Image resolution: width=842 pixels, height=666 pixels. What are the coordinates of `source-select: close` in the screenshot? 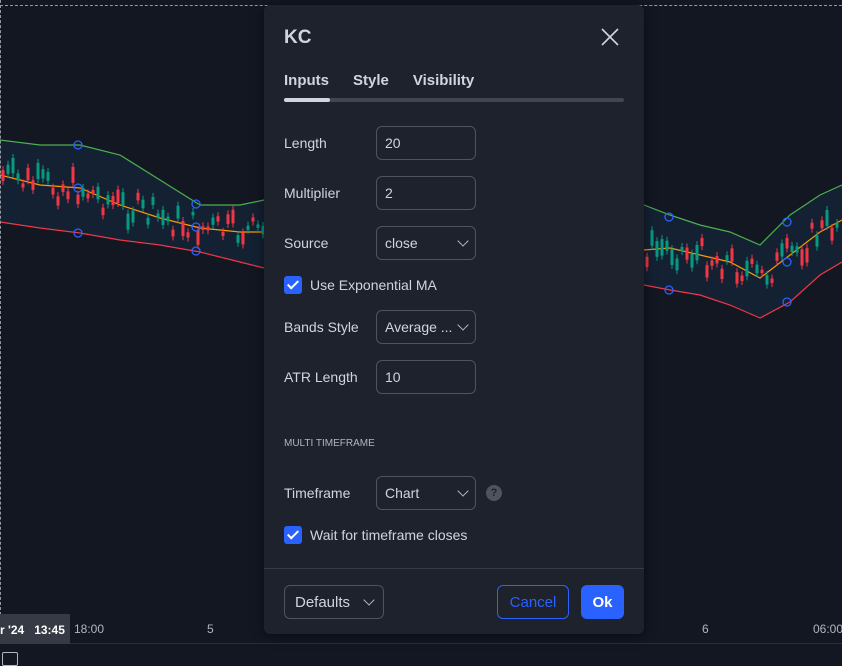 It's located at (426, 243).